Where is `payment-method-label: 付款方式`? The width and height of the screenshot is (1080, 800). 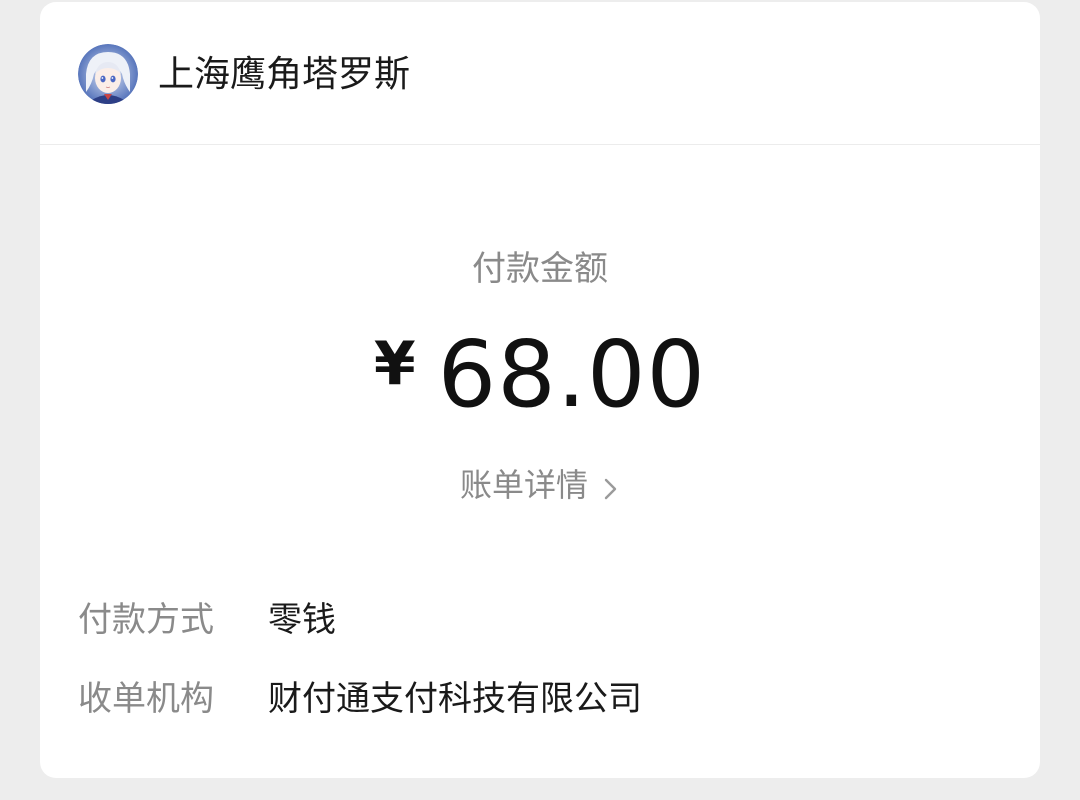 payment-method-label: 付款方式 is located at coordinates (146, 620).